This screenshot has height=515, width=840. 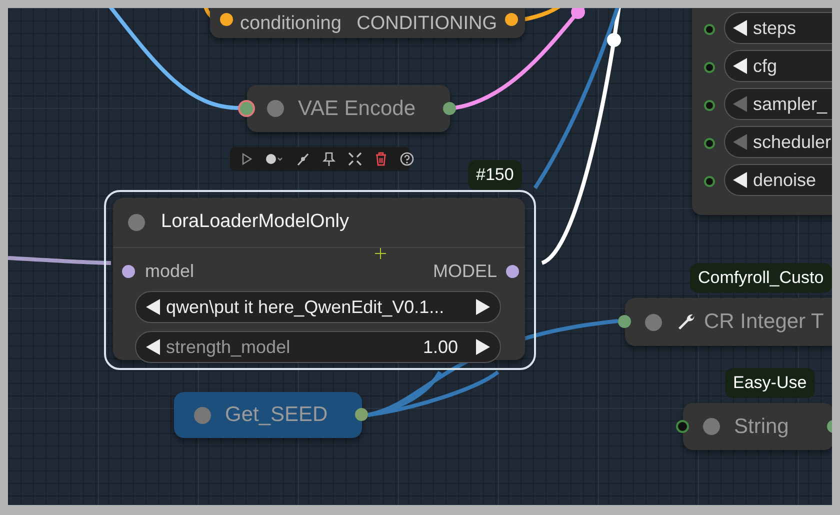 What do you see at coordinates (614, 40) in the screenshot?
I see `reroute-dot` at bounding box center [614, 40].